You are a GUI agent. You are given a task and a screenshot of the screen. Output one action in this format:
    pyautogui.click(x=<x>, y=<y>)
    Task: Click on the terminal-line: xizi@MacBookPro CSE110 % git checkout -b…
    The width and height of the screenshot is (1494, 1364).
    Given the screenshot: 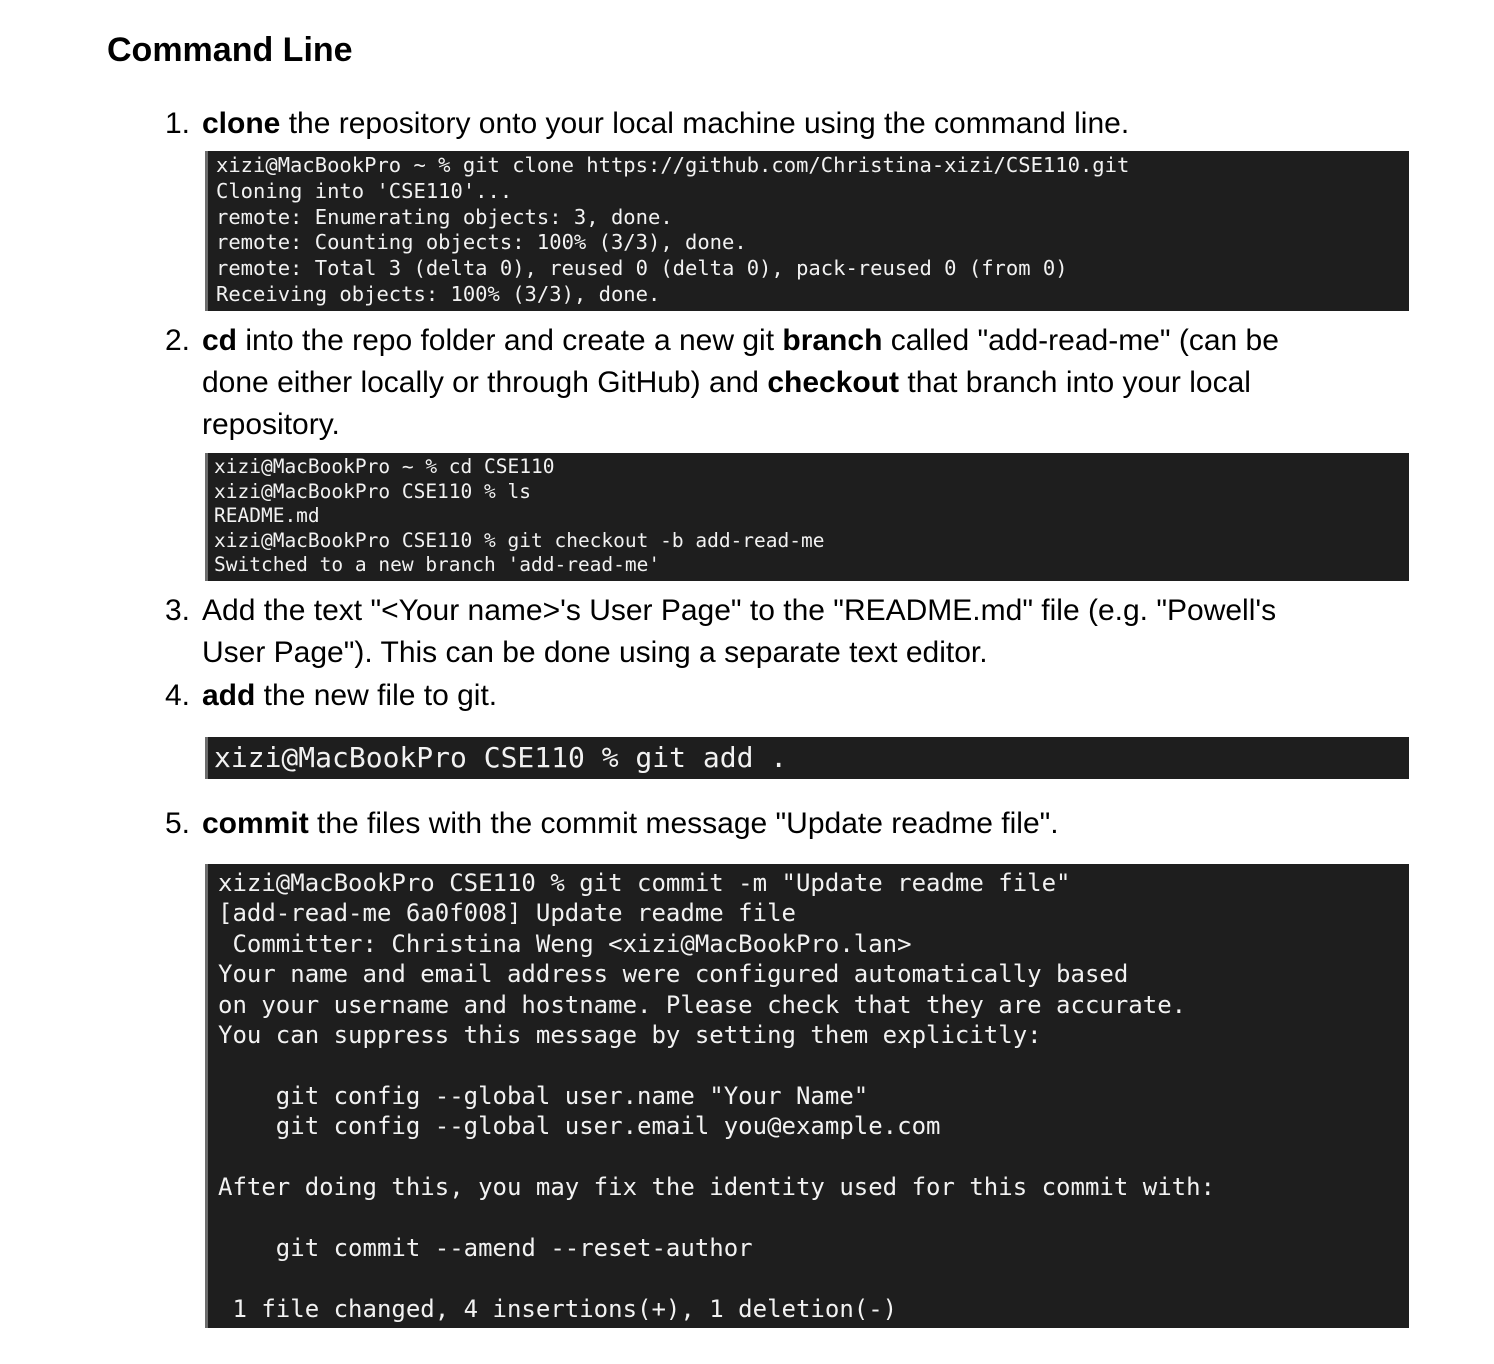 What is the action you would take?
    pyautogui.click(x=519, y=540)
    